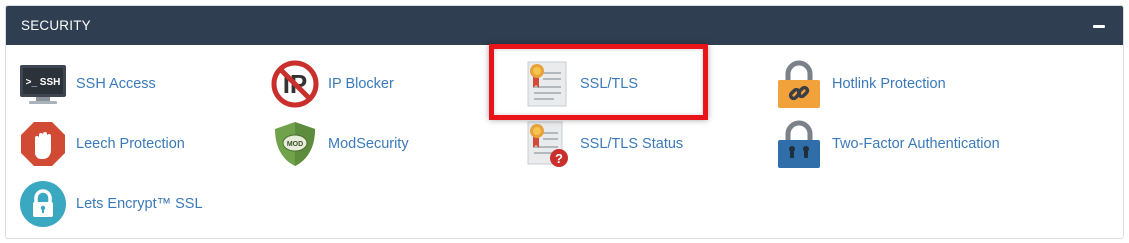 The width and height of the screenshot is (1129, 243). Describe the element at coordinates (56, 25) in the screenshot. I see `panel-title: SECURITY` at that location.